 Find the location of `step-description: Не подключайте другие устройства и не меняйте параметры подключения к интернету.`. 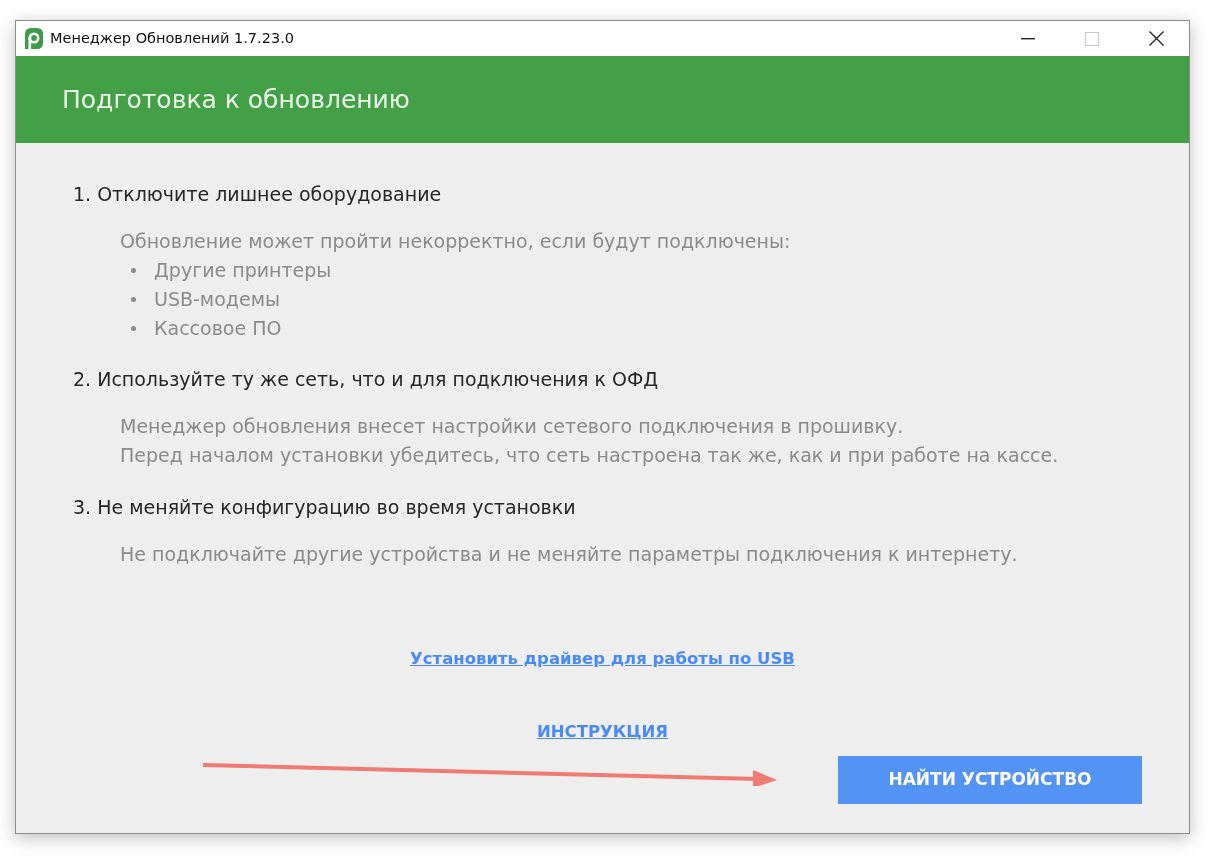

step-description: Не подключайте другие устройства и не меняйте параметры подключения к интернету. is located at coordinates (569, 554).